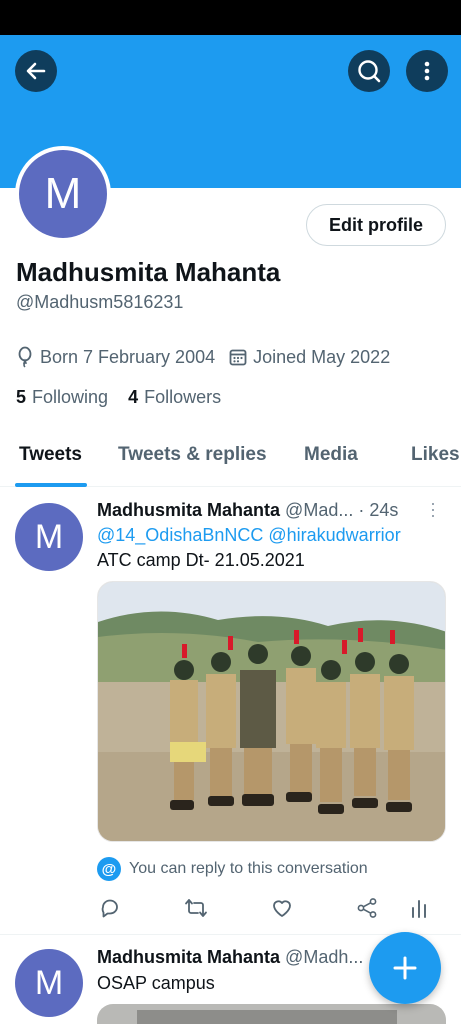  Describe the element at coordinates (192, 455) in the screenshot. I see `tab-tweets-replies: Tweets & replies` at that location.